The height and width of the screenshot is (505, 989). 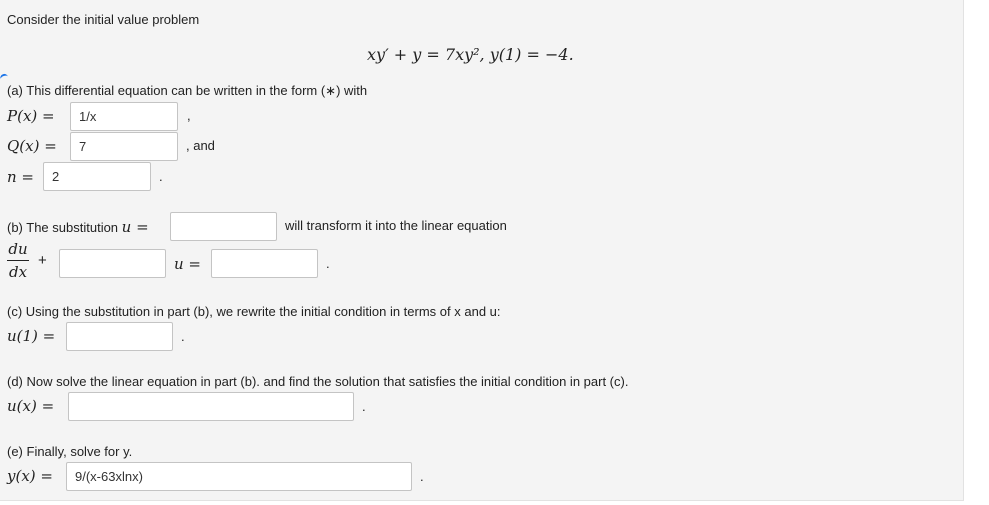 I want to click on p-label: P(x) =, so click(x=31, y=116).